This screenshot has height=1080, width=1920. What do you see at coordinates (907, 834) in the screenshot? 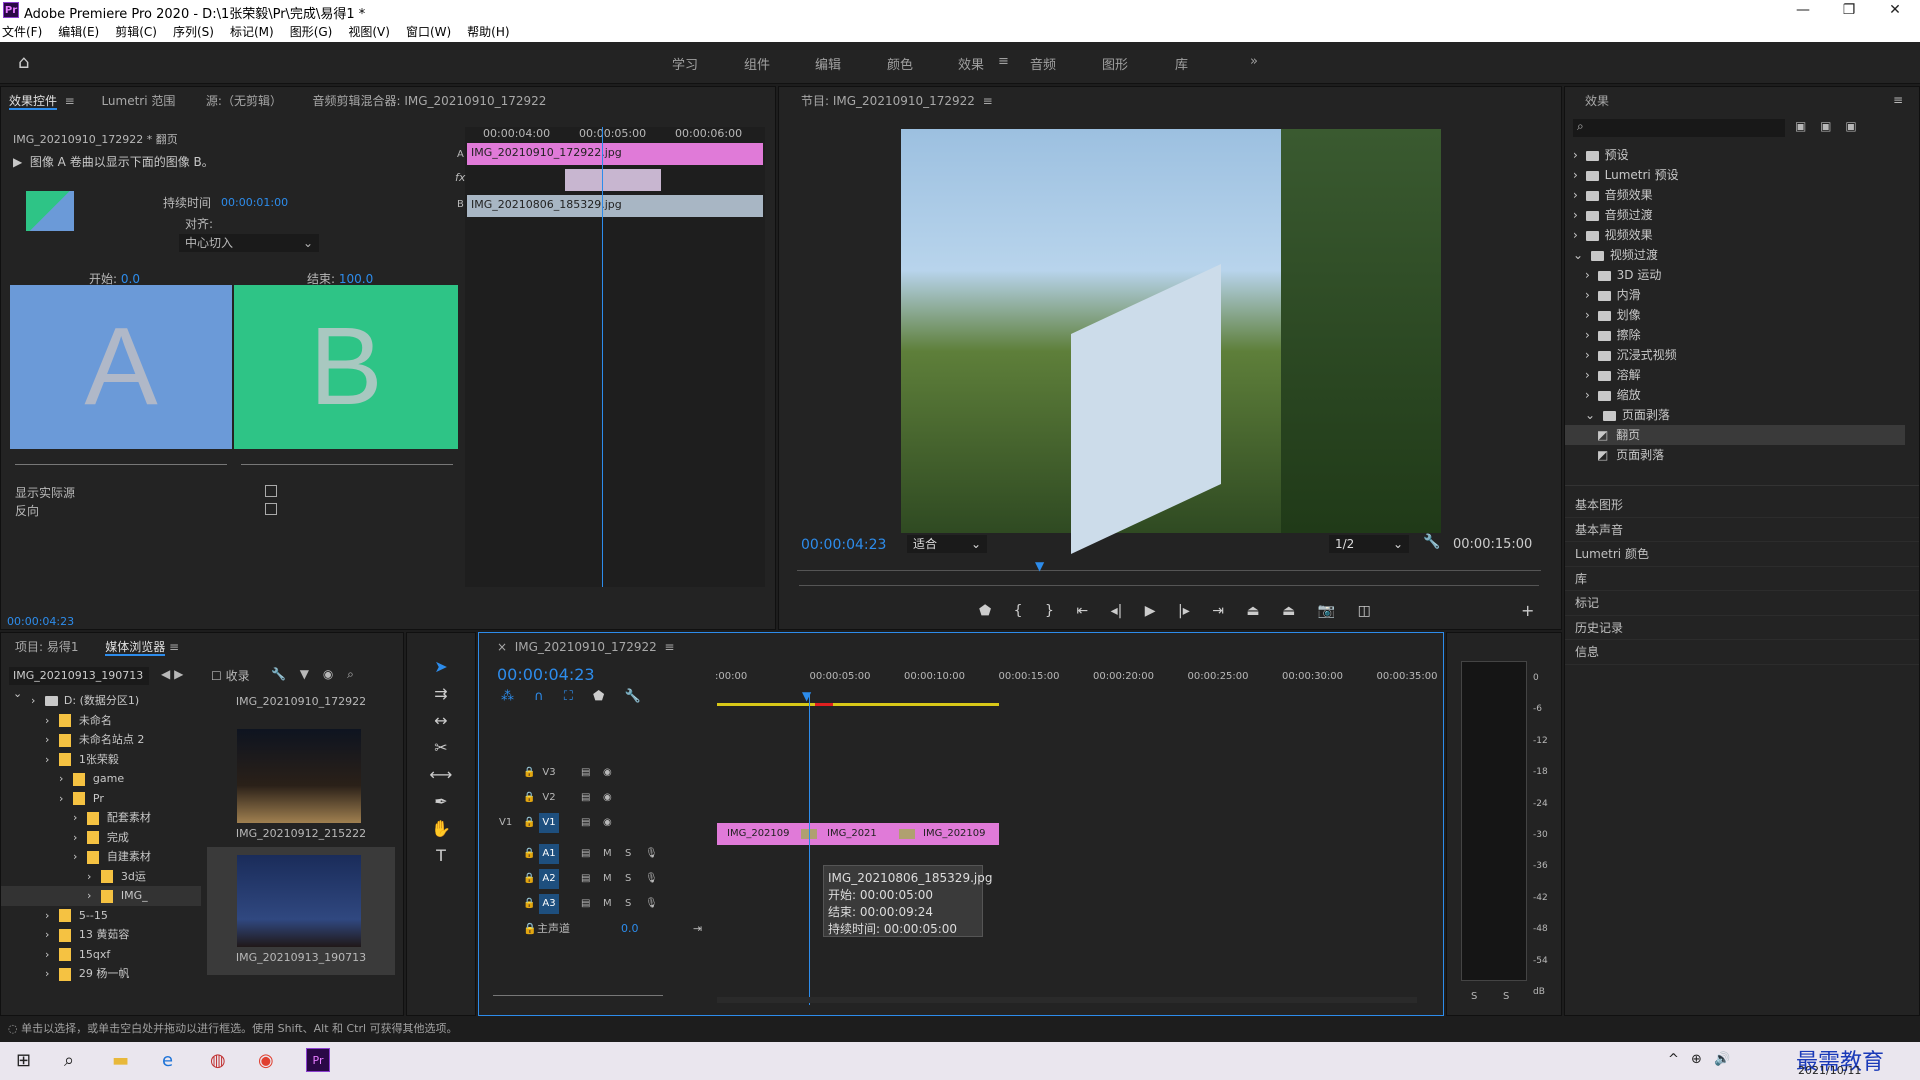
I see `transition-marker` at bounding box center [907, 834].